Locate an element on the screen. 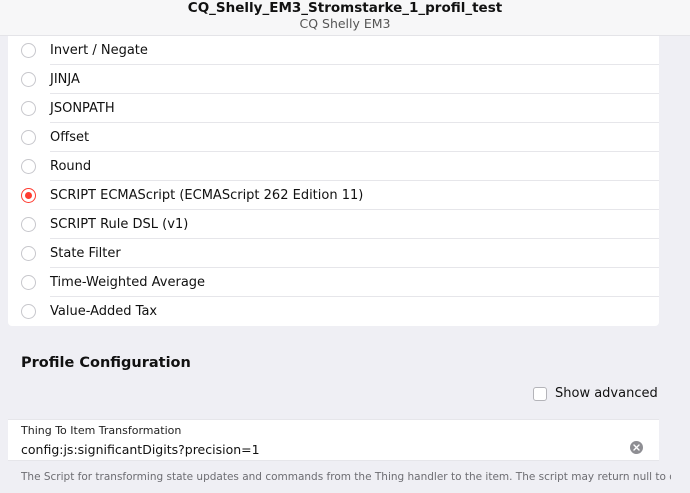 The image size is (690, 493). profile-option-offset: Offset is located at coordinates (333, 137).